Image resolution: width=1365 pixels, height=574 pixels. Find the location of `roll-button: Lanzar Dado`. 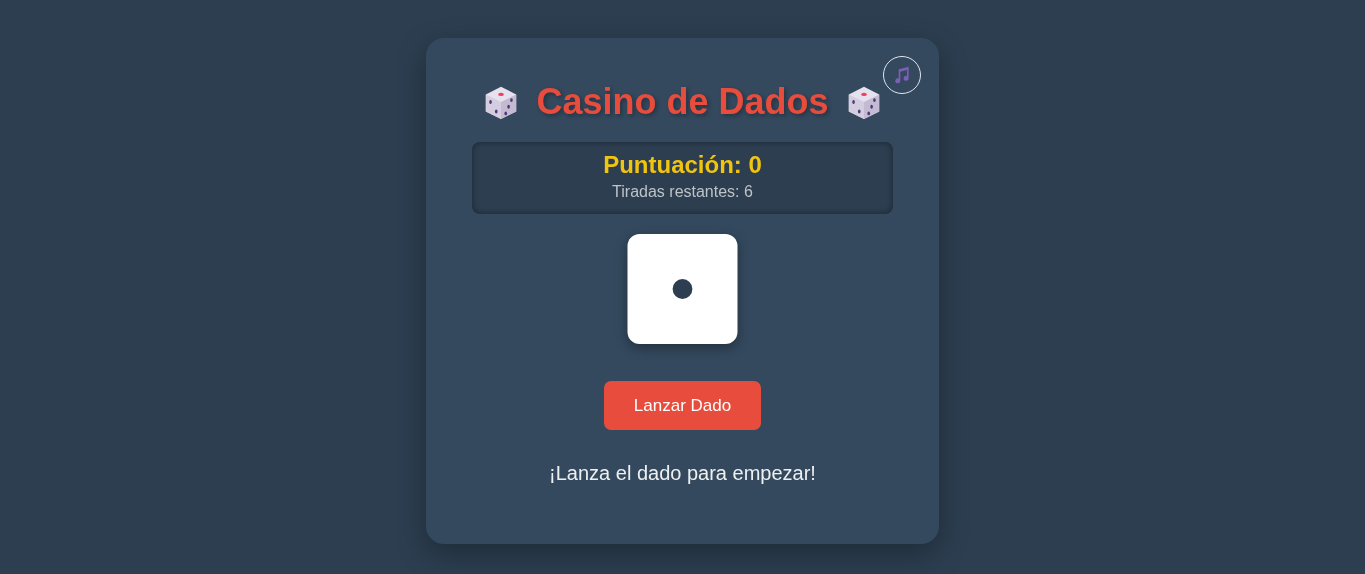

roll-button: Lanzar Dado is located at coordinates (682, 405).